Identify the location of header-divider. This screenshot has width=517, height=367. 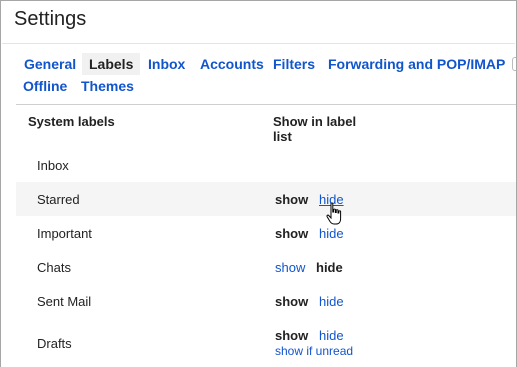
(258, 43).